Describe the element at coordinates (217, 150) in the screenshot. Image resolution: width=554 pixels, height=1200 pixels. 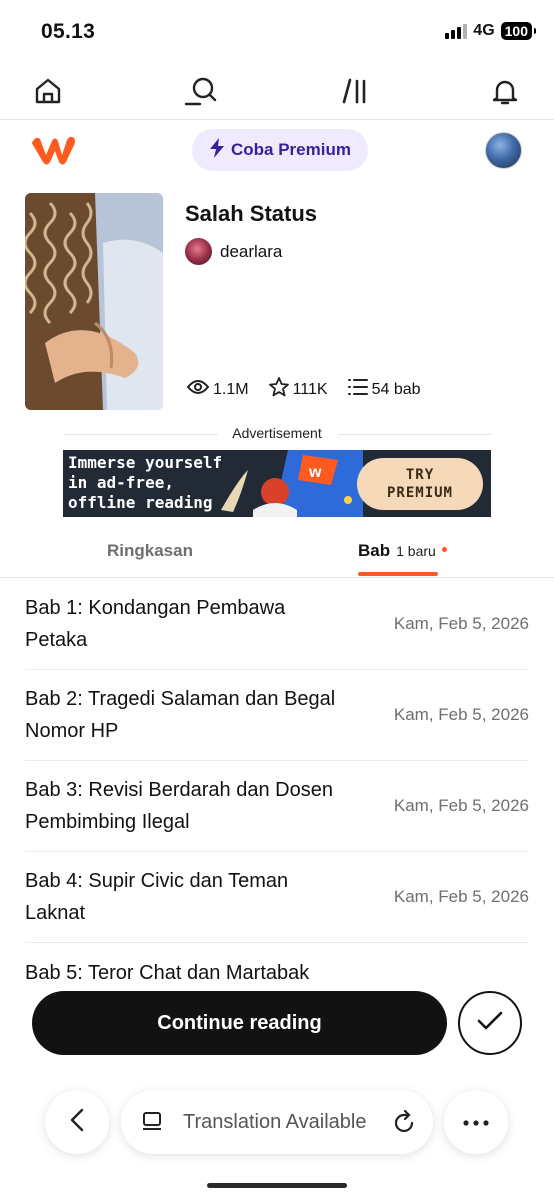
I see `lightning-icon` at that location.